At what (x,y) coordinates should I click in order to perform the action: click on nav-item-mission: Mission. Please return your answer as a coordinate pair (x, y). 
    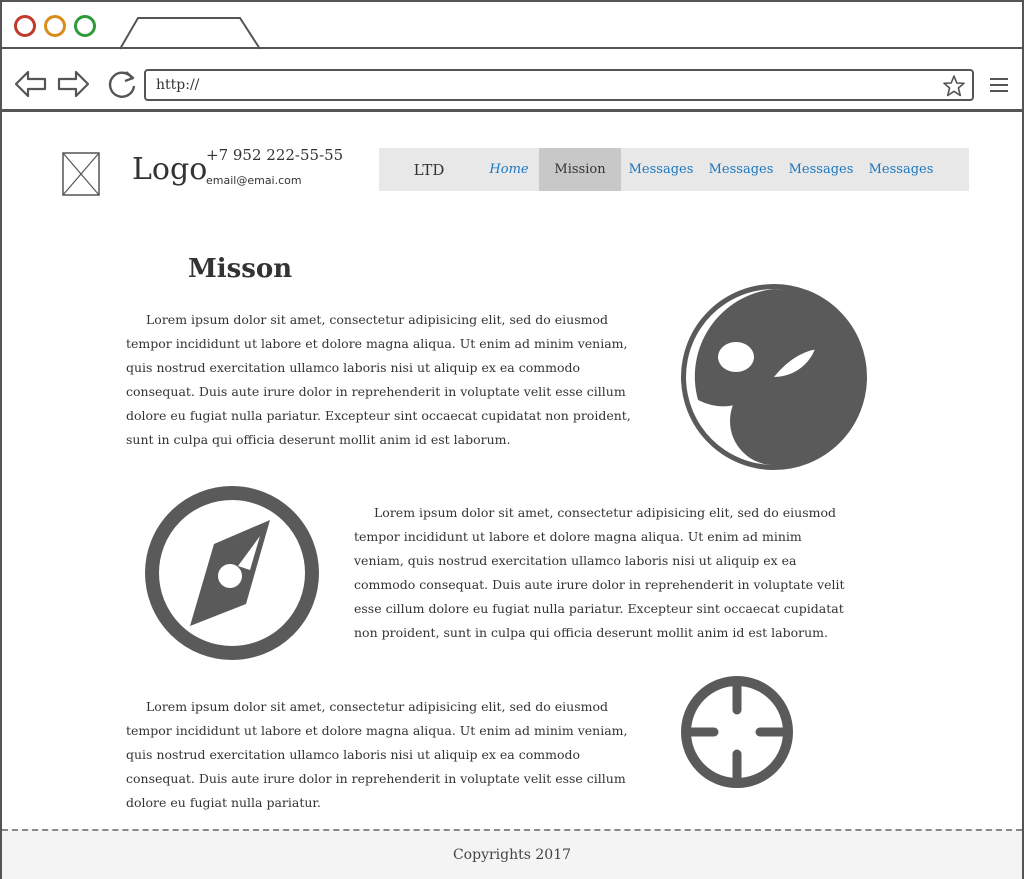
    Looking at the image, I should click on (580, 169).